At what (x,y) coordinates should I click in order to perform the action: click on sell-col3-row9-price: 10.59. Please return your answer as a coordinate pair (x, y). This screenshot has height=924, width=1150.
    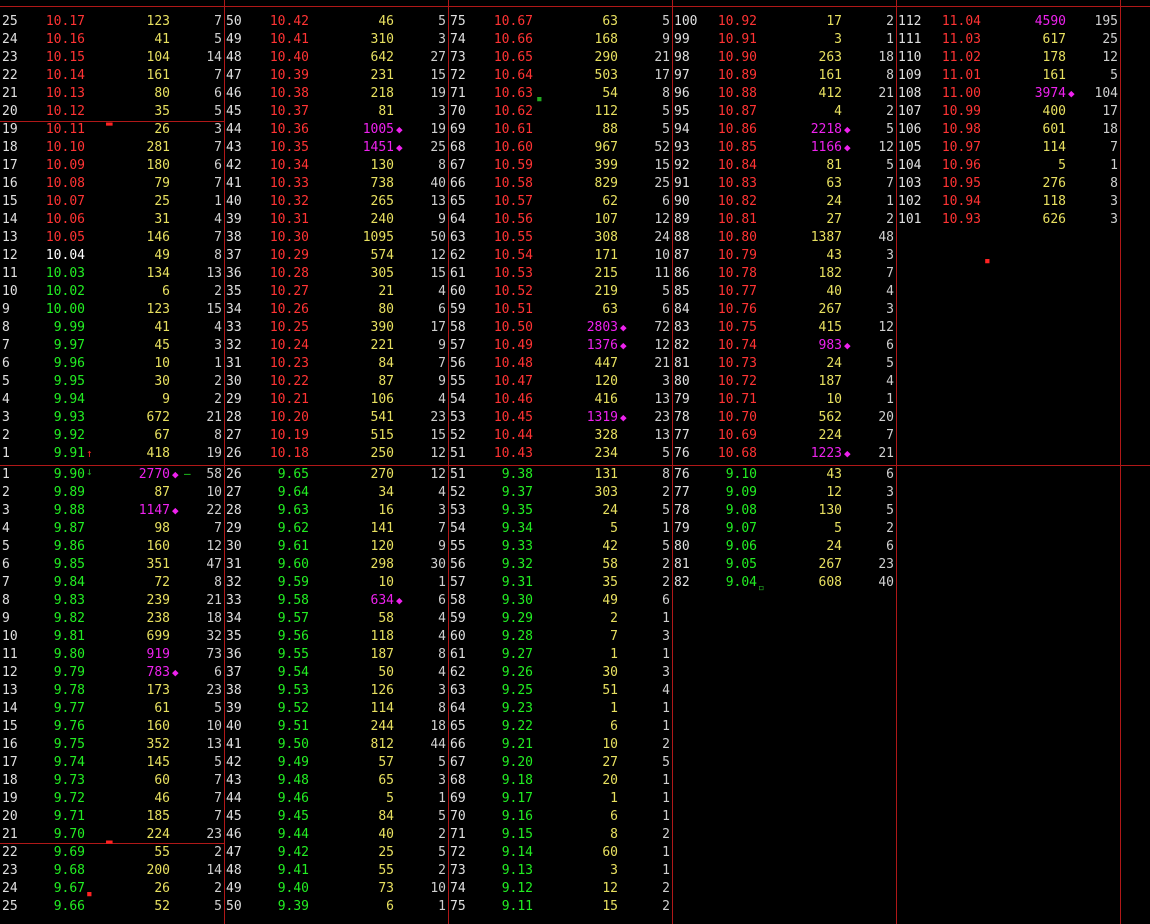
    Looking at the image, I should click on (513, 165).